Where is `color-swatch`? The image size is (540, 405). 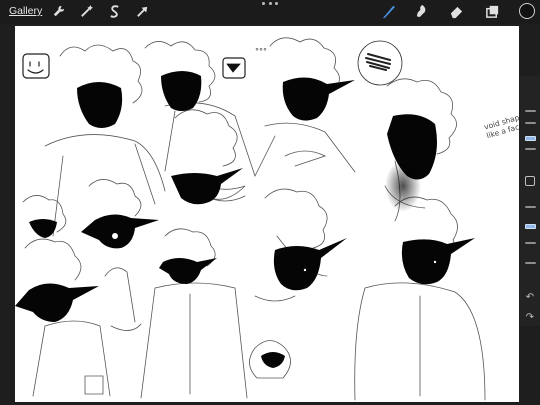 color-swatch is located at coordinates (527, 11).